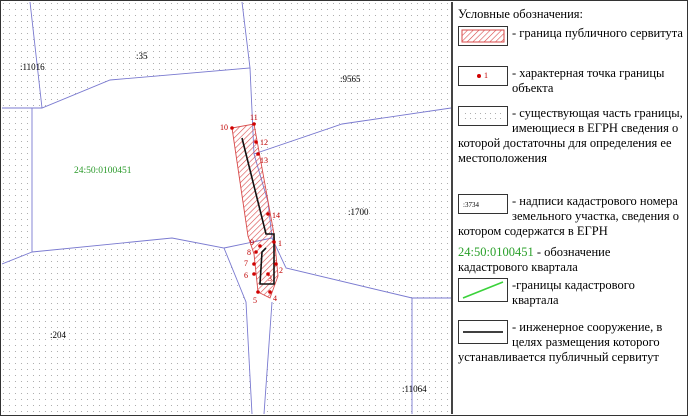  What do you see at coordinates (246, 263) in the screenshot?
I see `point-label-7: 7` at bounding box center [246, 263].